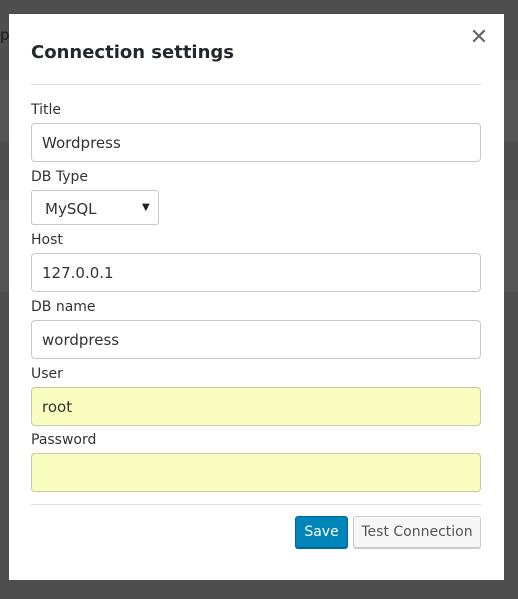  What do you see at coordinates (256, 472) in the screenshot?
I see `password-input` at bounding box center [256, 472].